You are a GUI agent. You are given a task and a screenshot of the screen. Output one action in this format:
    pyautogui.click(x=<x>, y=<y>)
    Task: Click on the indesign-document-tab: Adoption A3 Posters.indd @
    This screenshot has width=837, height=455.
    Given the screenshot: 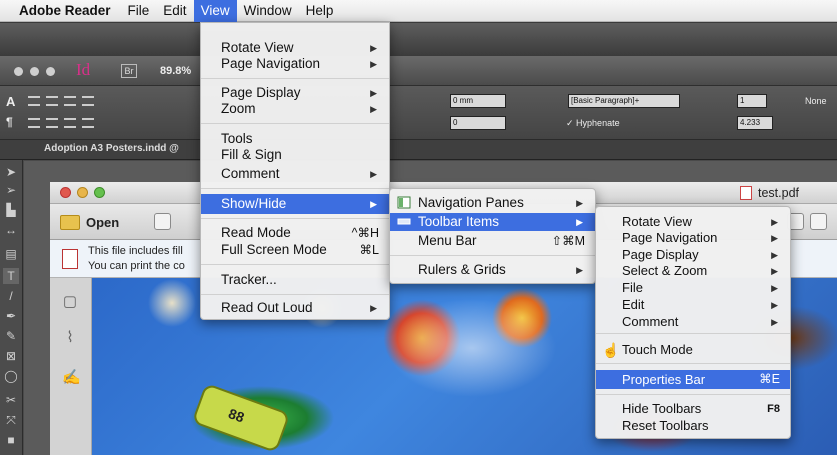 What is the action you would take?
    pyautogui.click(x=418, y=150)
    